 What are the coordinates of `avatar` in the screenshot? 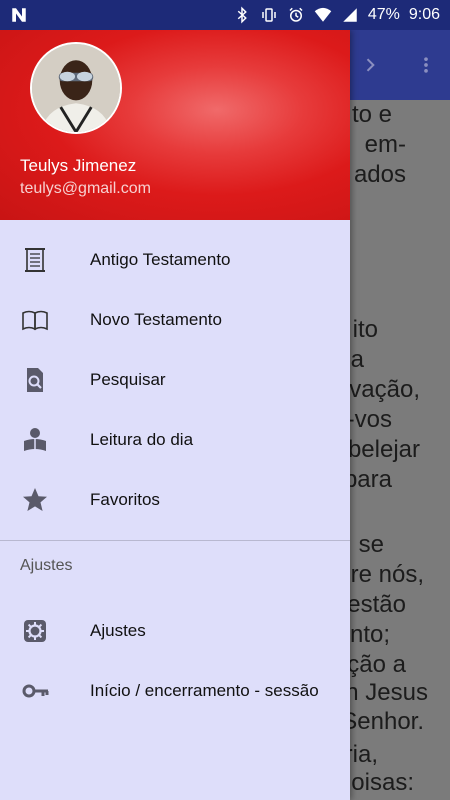 It's located at (76, 88).